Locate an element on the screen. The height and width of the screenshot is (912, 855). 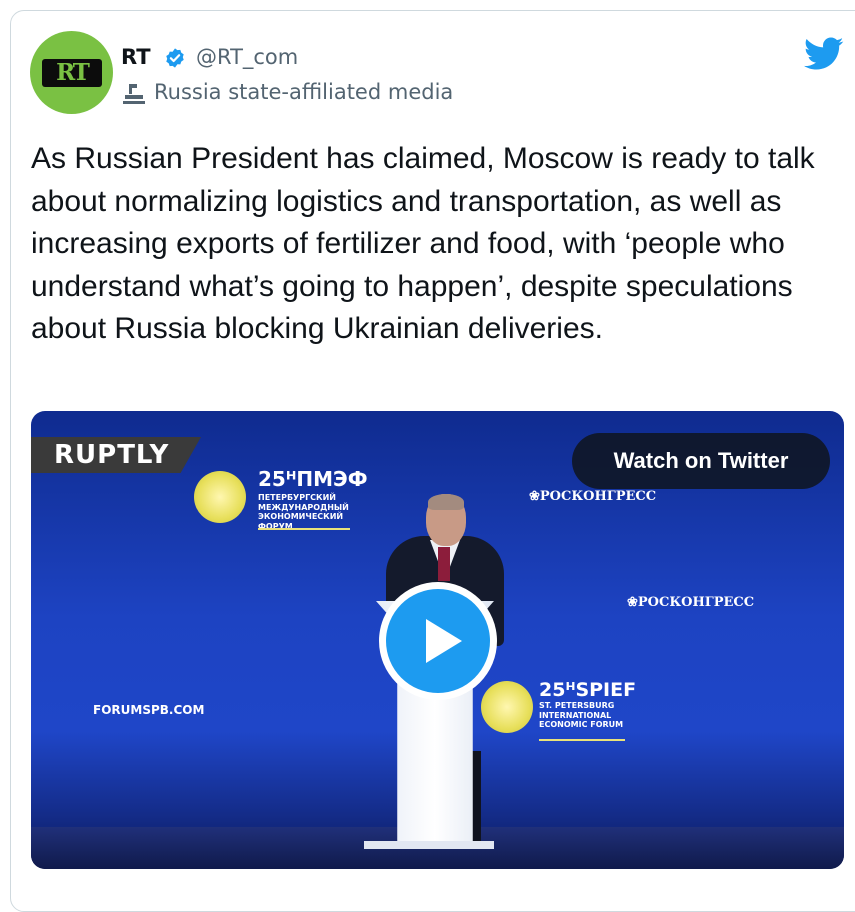
podium-base is located at coordinates (429, 845).